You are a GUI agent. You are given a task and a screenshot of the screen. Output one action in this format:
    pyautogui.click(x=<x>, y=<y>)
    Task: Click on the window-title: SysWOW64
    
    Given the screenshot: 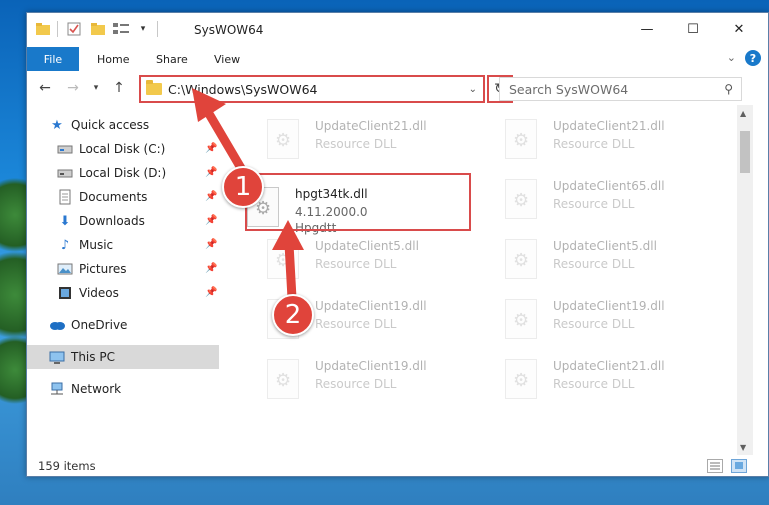 What is the action you would take?
    pyautogui.click(x=229, y=30)
    